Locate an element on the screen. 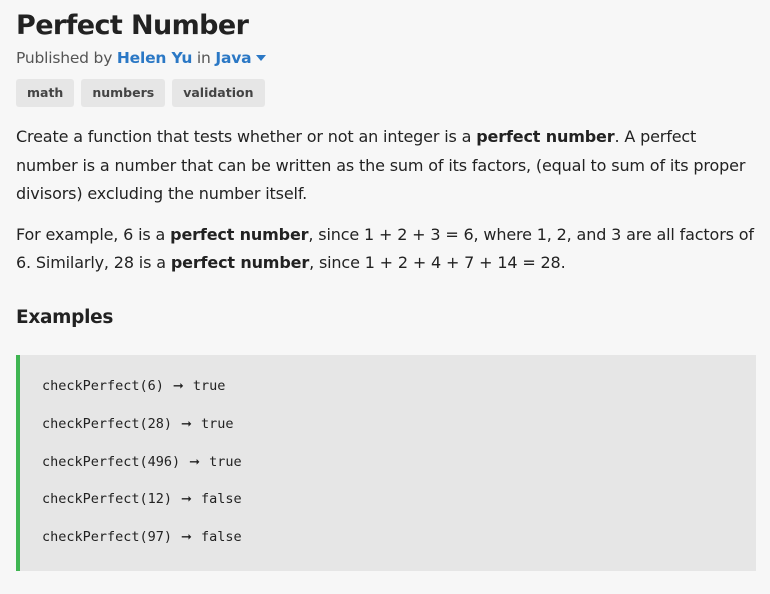 This screenshot has height=594, width=770. examples-heading: Examples is located at coordinates (65, 317).